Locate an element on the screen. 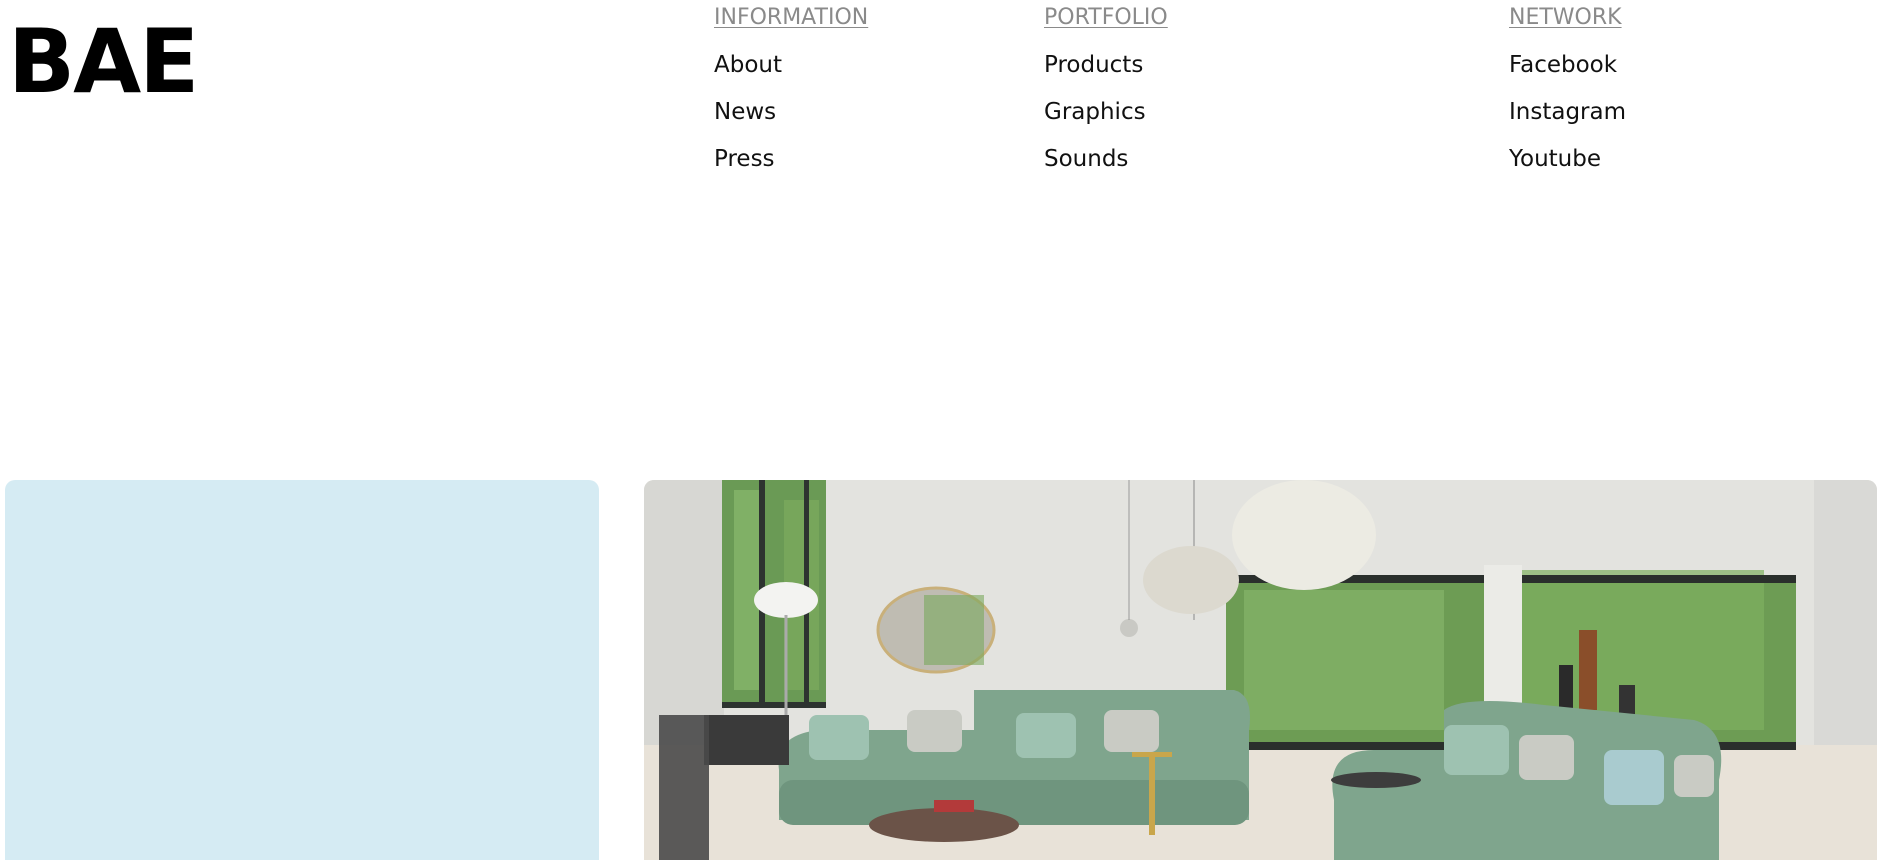 The image size is (1887, 860). nav-link-sounds: Sounds is located at coordinates (1106, 159).